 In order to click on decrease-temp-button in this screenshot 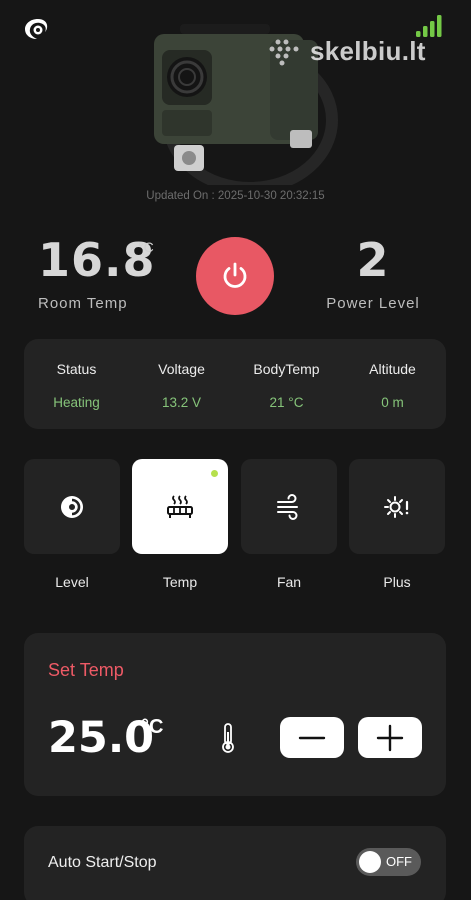, I will do `click(312, 737)`.